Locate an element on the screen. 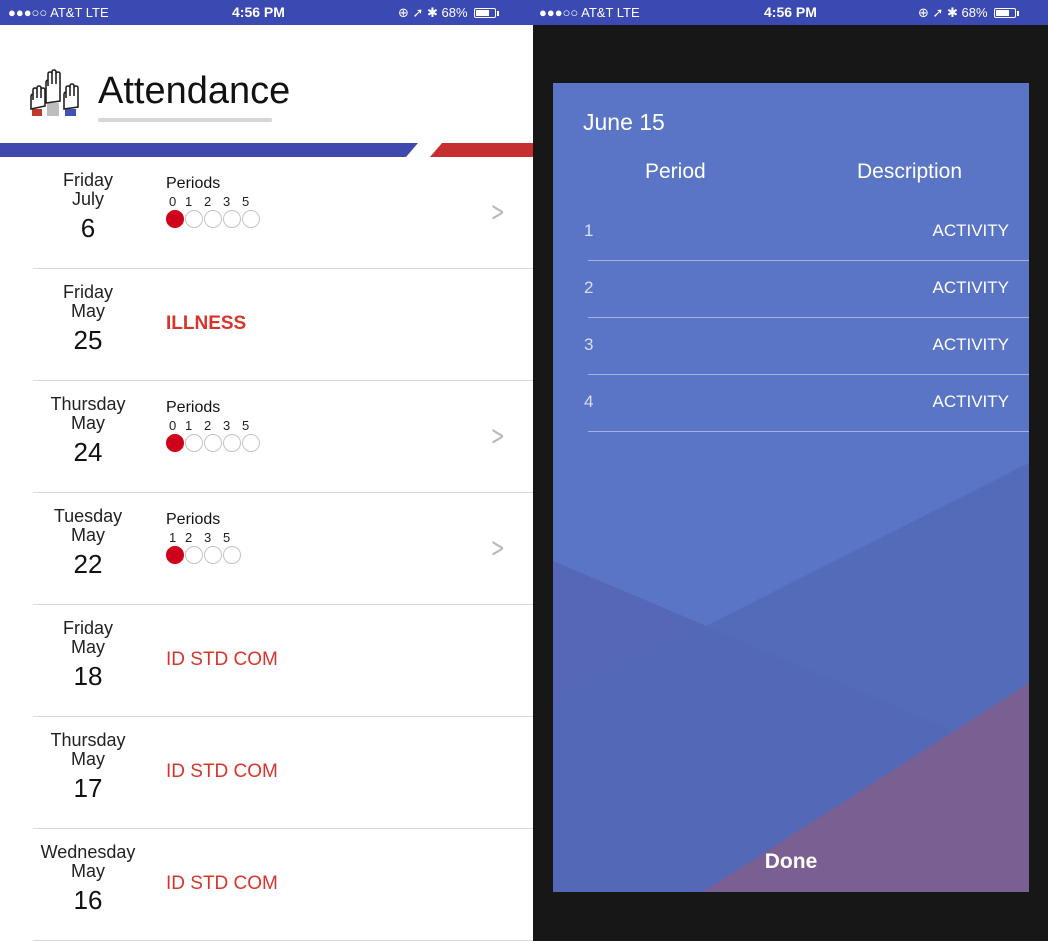 This screenshot has height=941, width=1048. period-row: 4 ACTIVITY is located at coordinates (806, 404).